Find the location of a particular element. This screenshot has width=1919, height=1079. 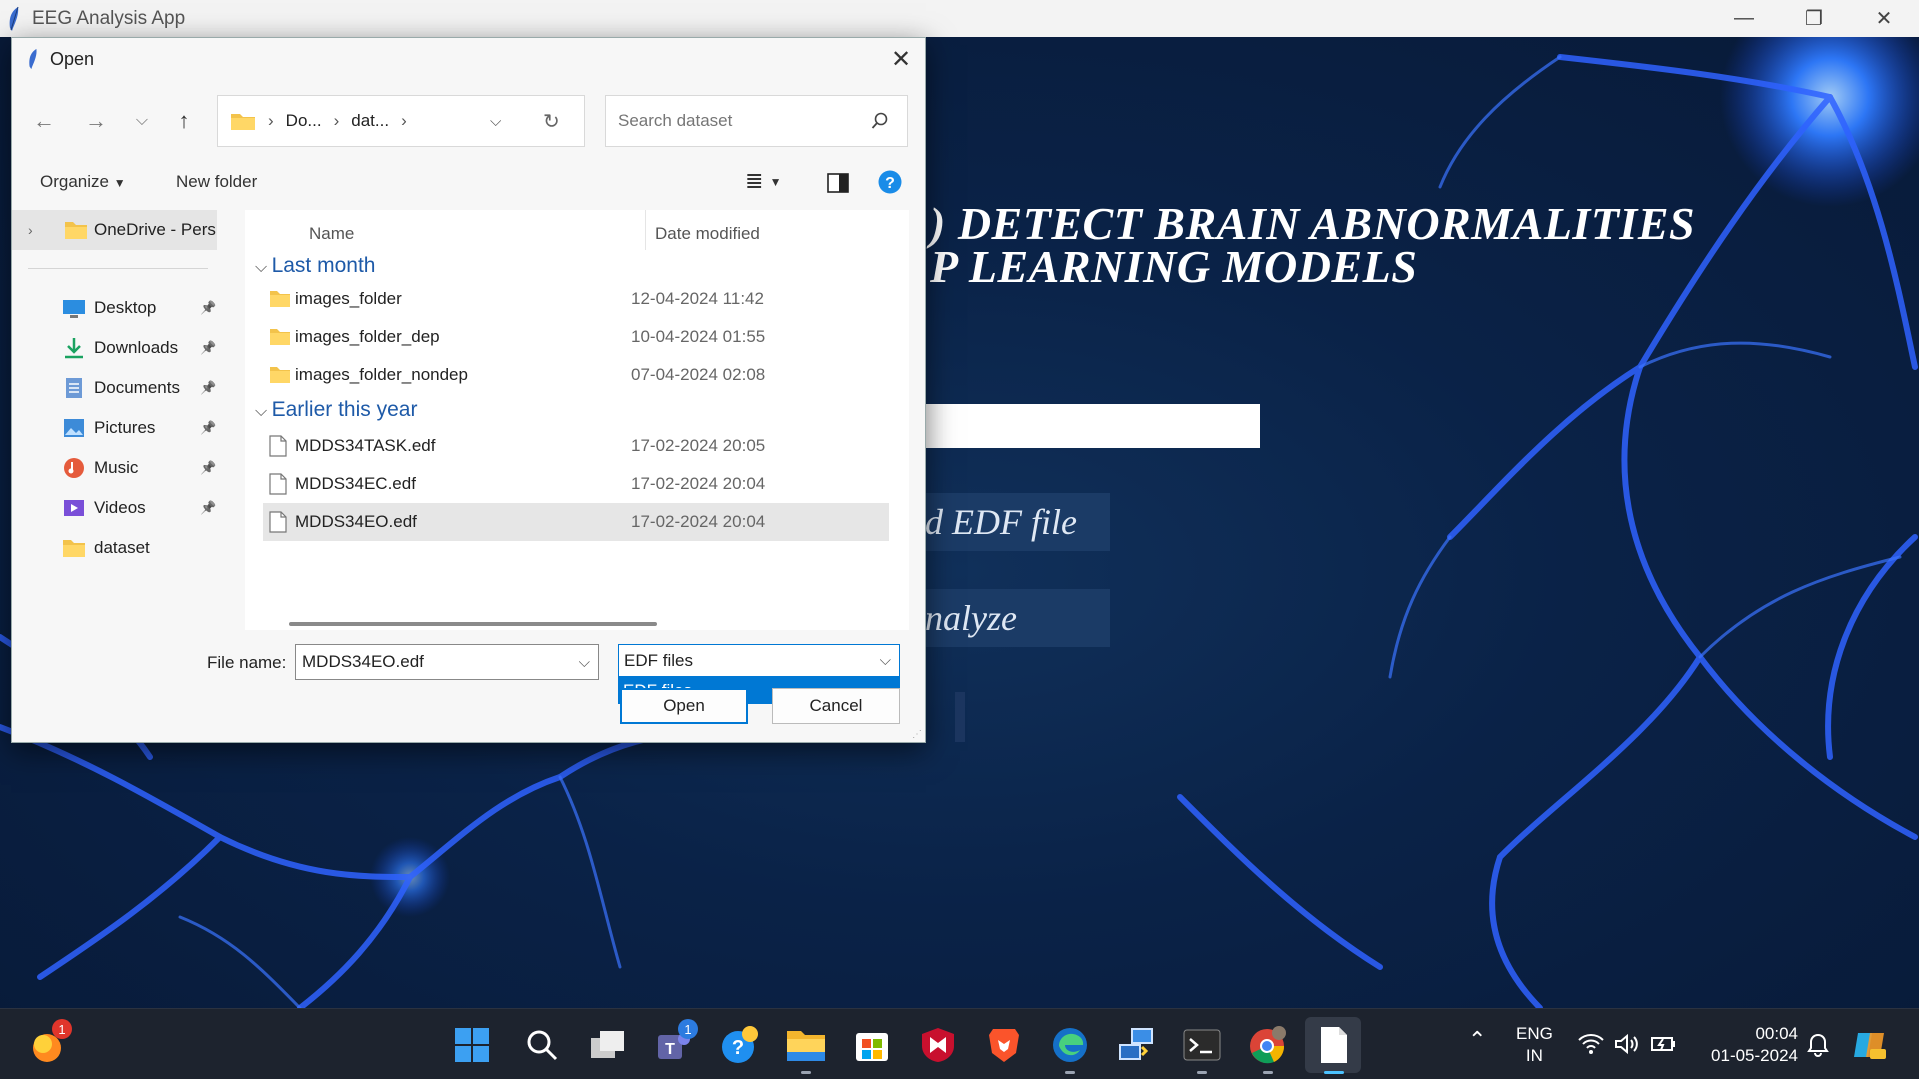

close-icon: ✕ is located at coordinates (1884, 19).